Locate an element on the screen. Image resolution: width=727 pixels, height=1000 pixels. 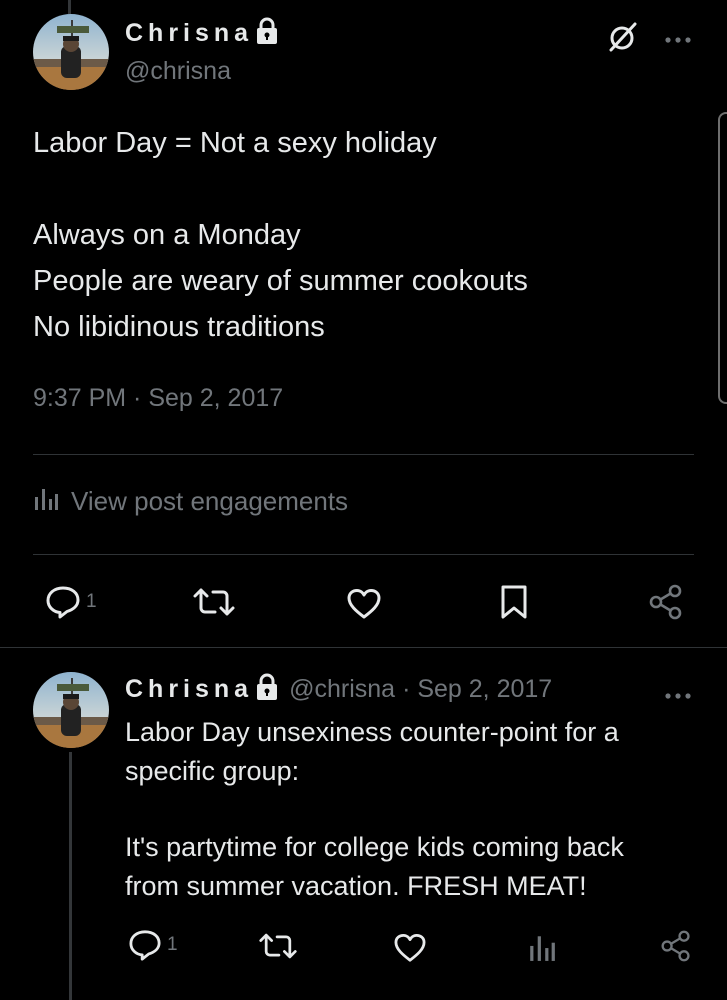
author-display-name: Chrisna is located at coordinates (189, 33).